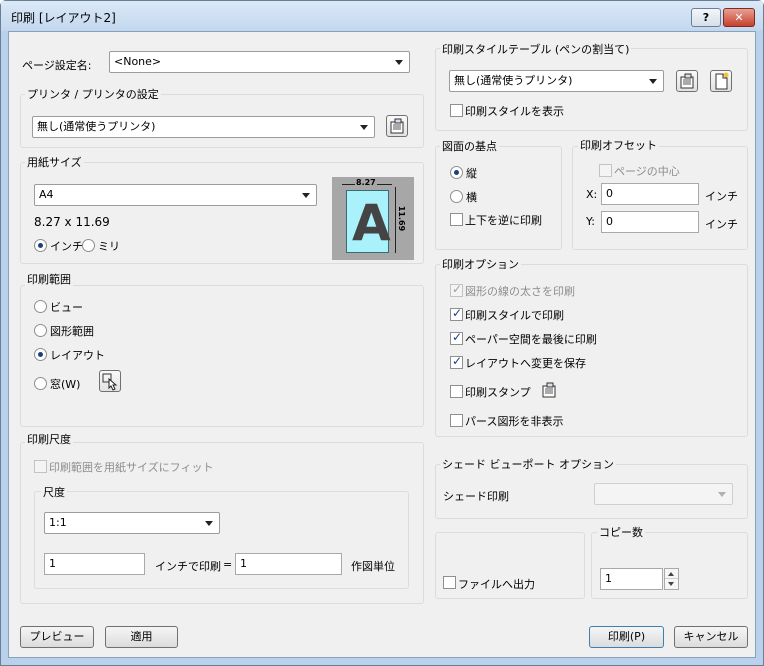 The width and height of the screenshot is (764, 666). Describe the element at coordinates (94, 564) in the screenshot. I see `scale-inches-input: 1` at that location.